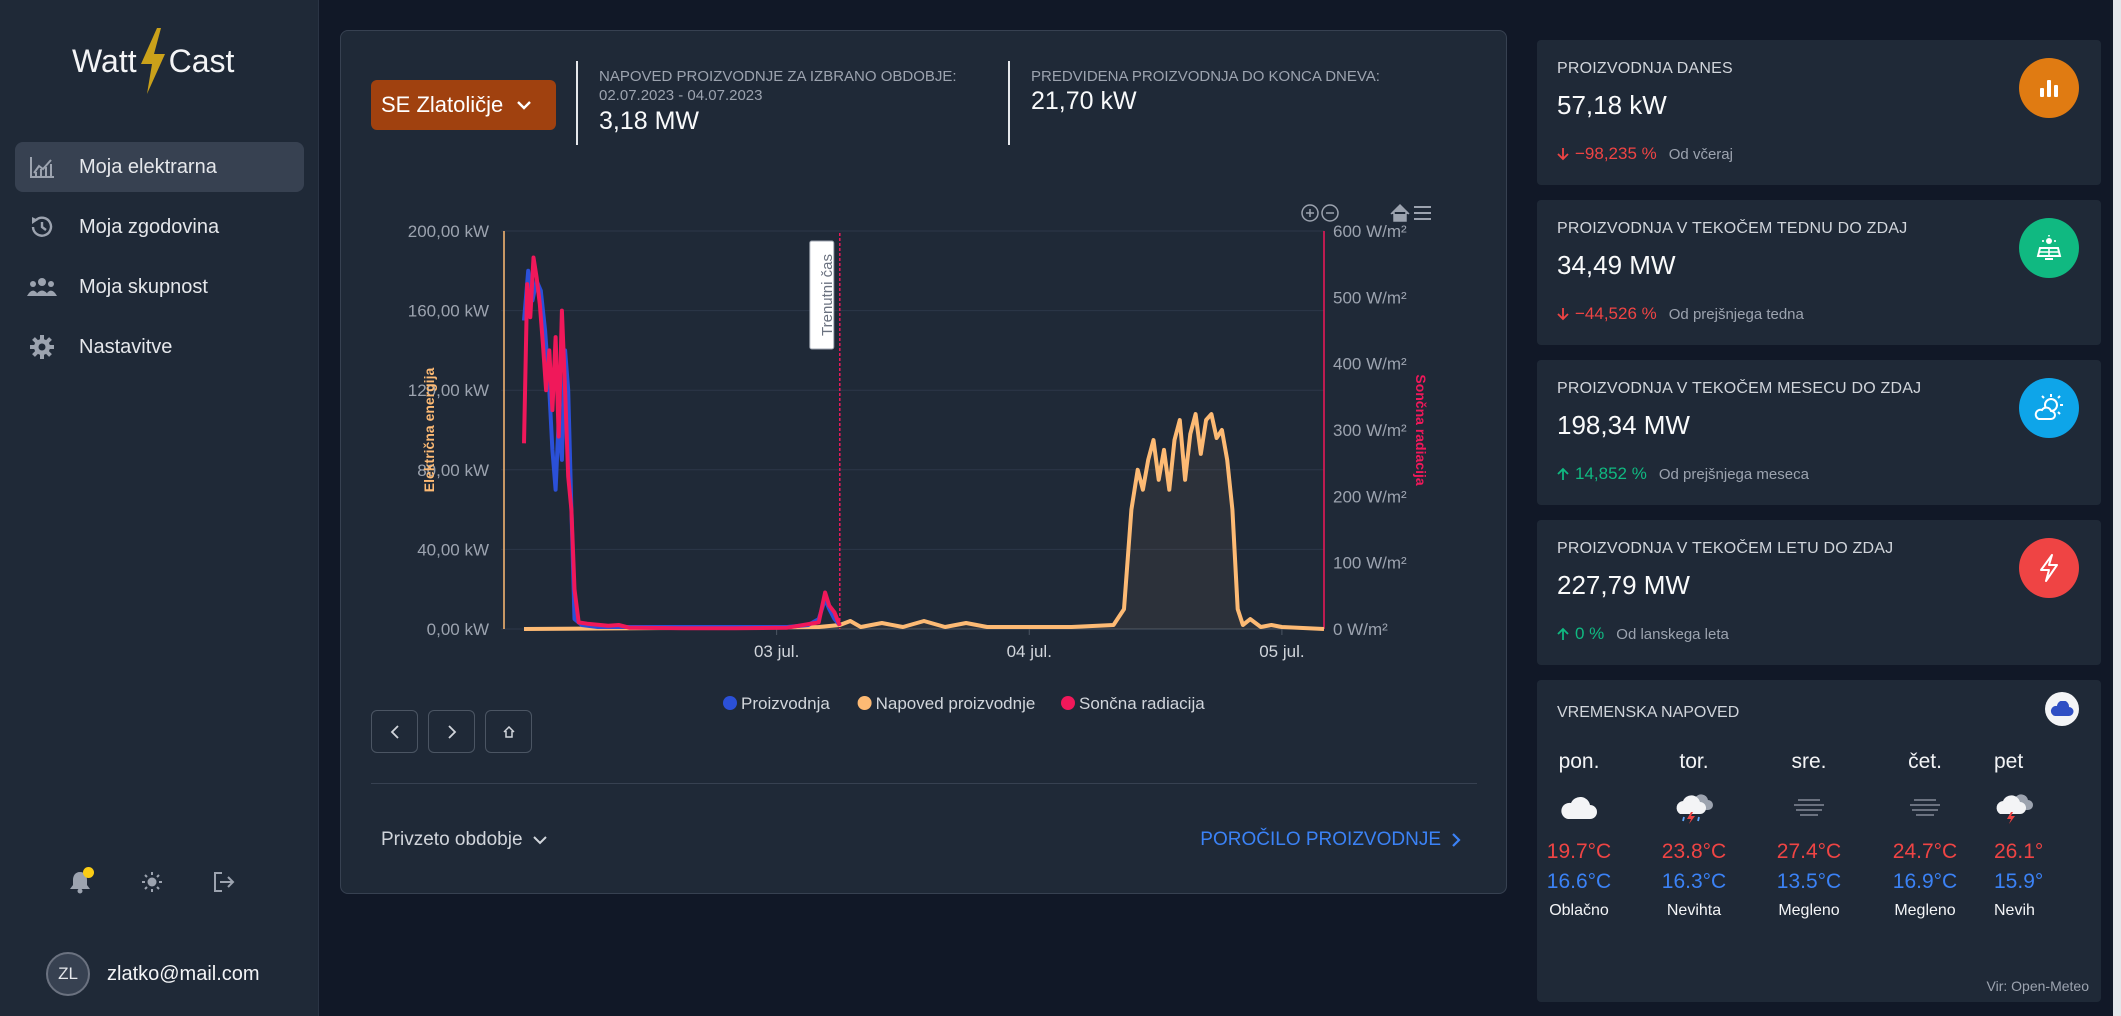 This screenshot has height=1016, width=2121. What do you see at coordinates (1683, 474) in the screenshot?
I see `stat-change: 14,852 % Od prejšnjega meseca` at bounding box center [1683, 474].